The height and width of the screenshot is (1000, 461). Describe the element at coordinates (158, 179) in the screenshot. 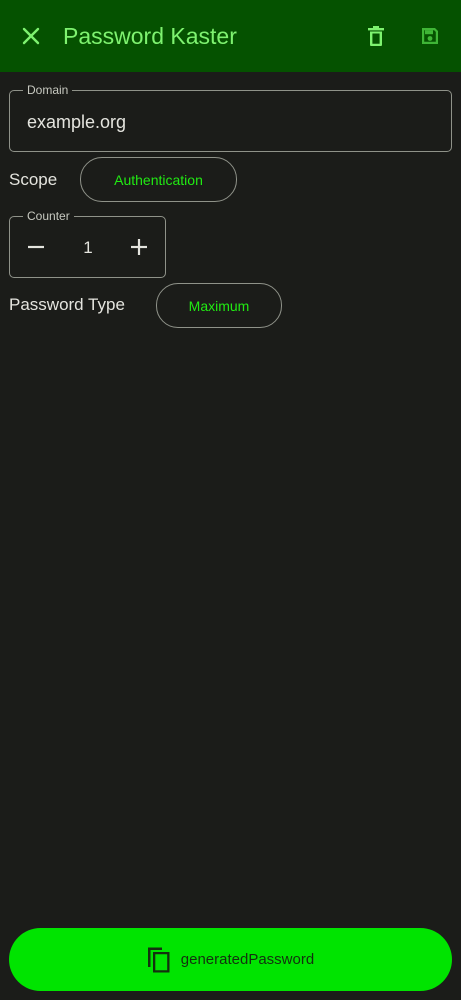

I see `scope-chip: Authentication` at that location.